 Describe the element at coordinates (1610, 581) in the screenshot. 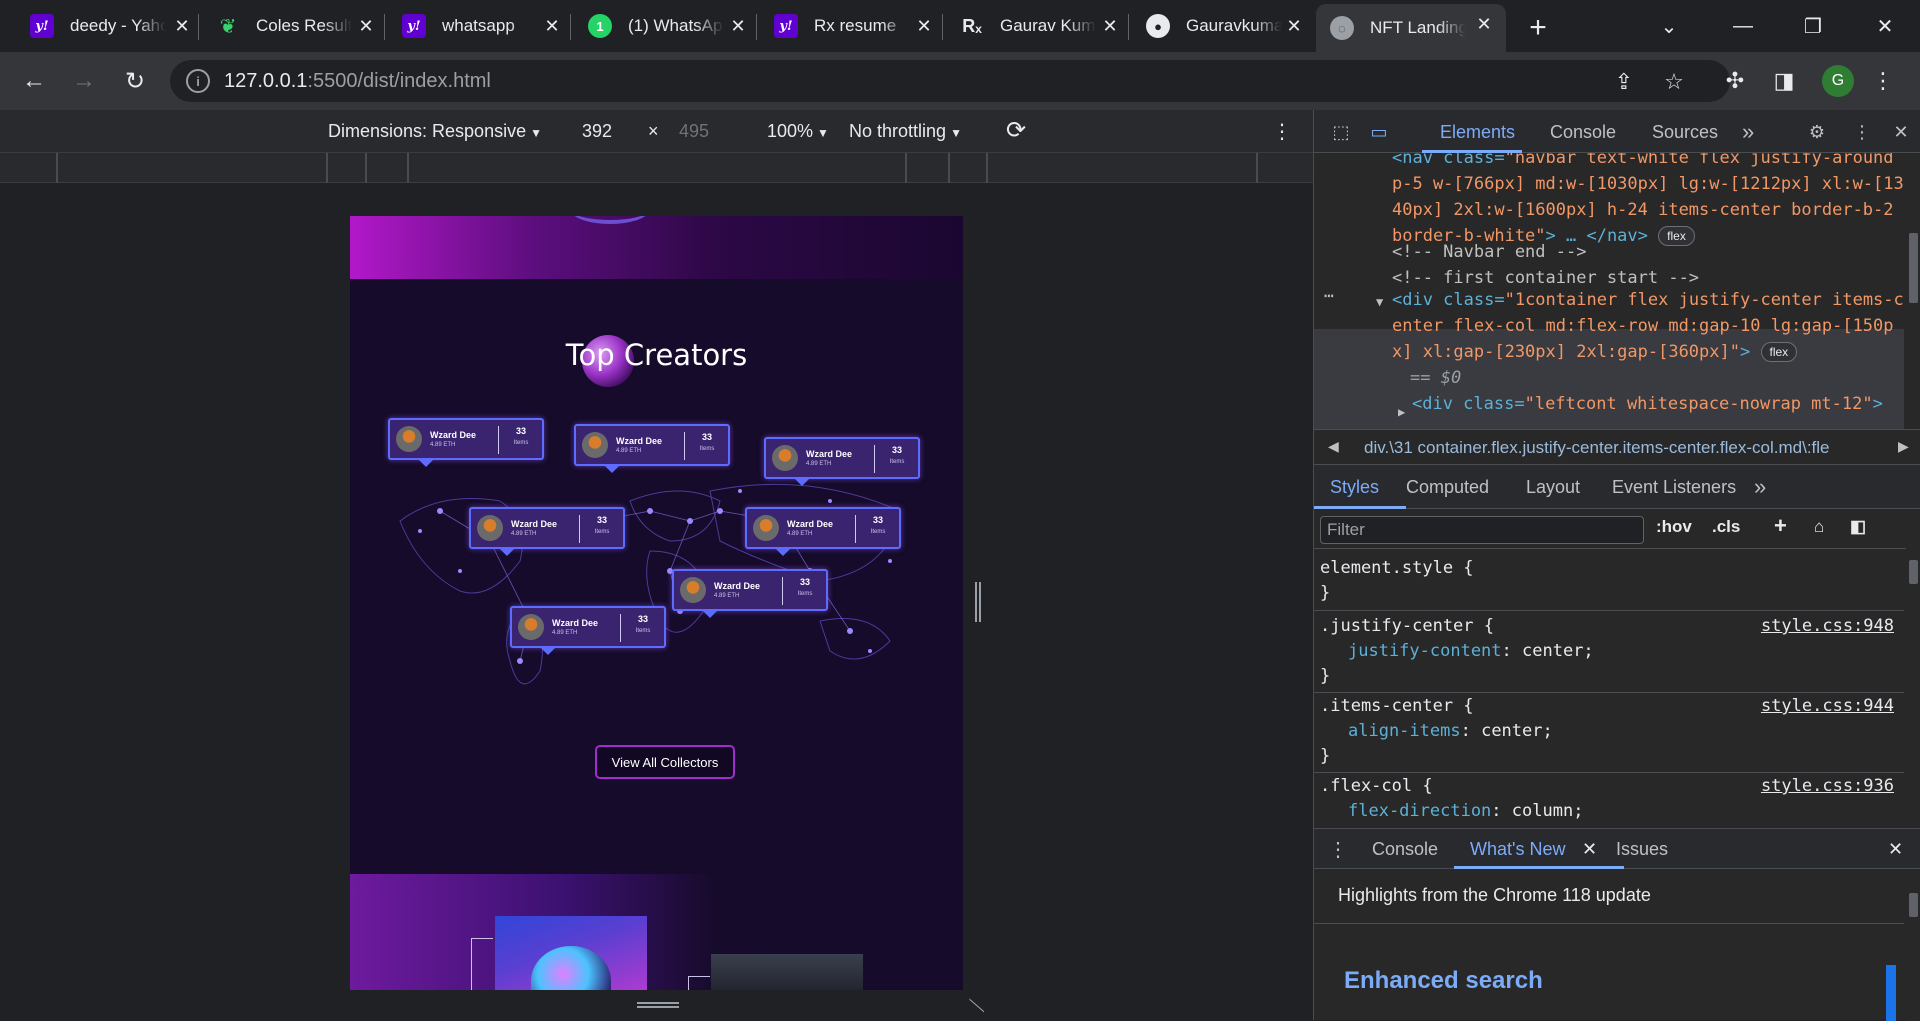

I see `style-rule: element.style { }` at that location.